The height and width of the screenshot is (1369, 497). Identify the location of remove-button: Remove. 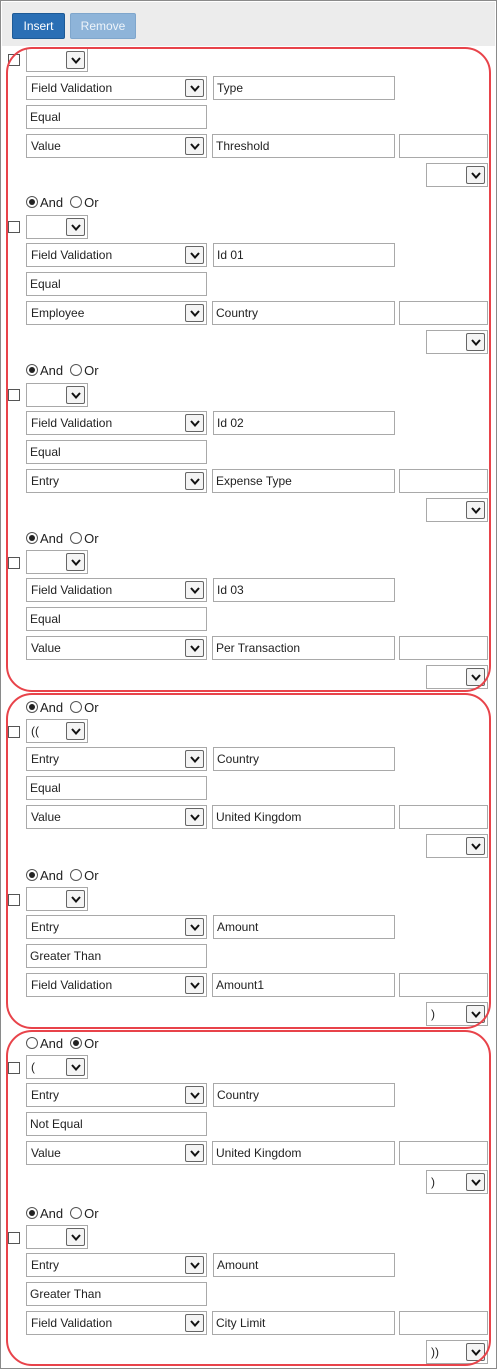
(103, 26).